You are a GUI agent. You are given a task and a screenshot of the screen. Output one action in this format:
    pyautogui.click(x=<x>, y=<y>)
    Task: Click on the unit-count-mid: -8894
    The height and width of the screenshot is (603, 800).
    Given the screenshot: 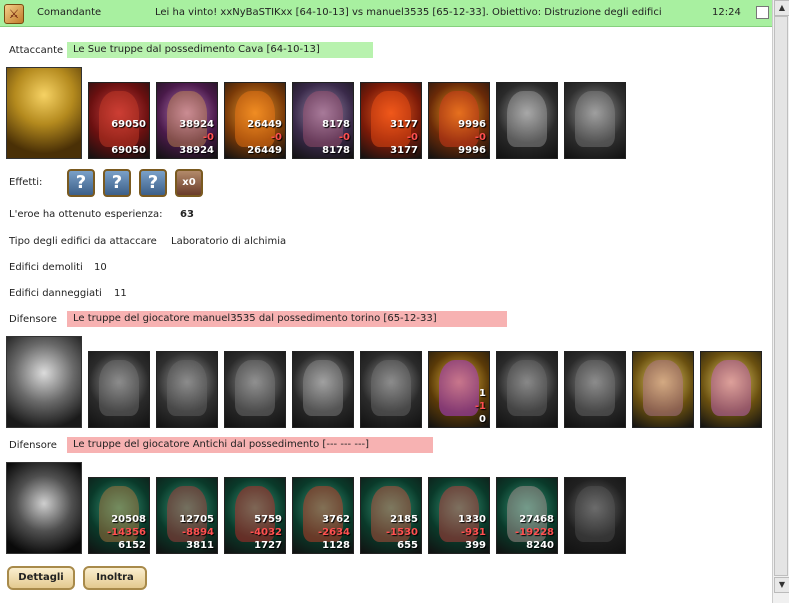 What is the action you would take?
    pyautogui.click(x=198, y=532)
    